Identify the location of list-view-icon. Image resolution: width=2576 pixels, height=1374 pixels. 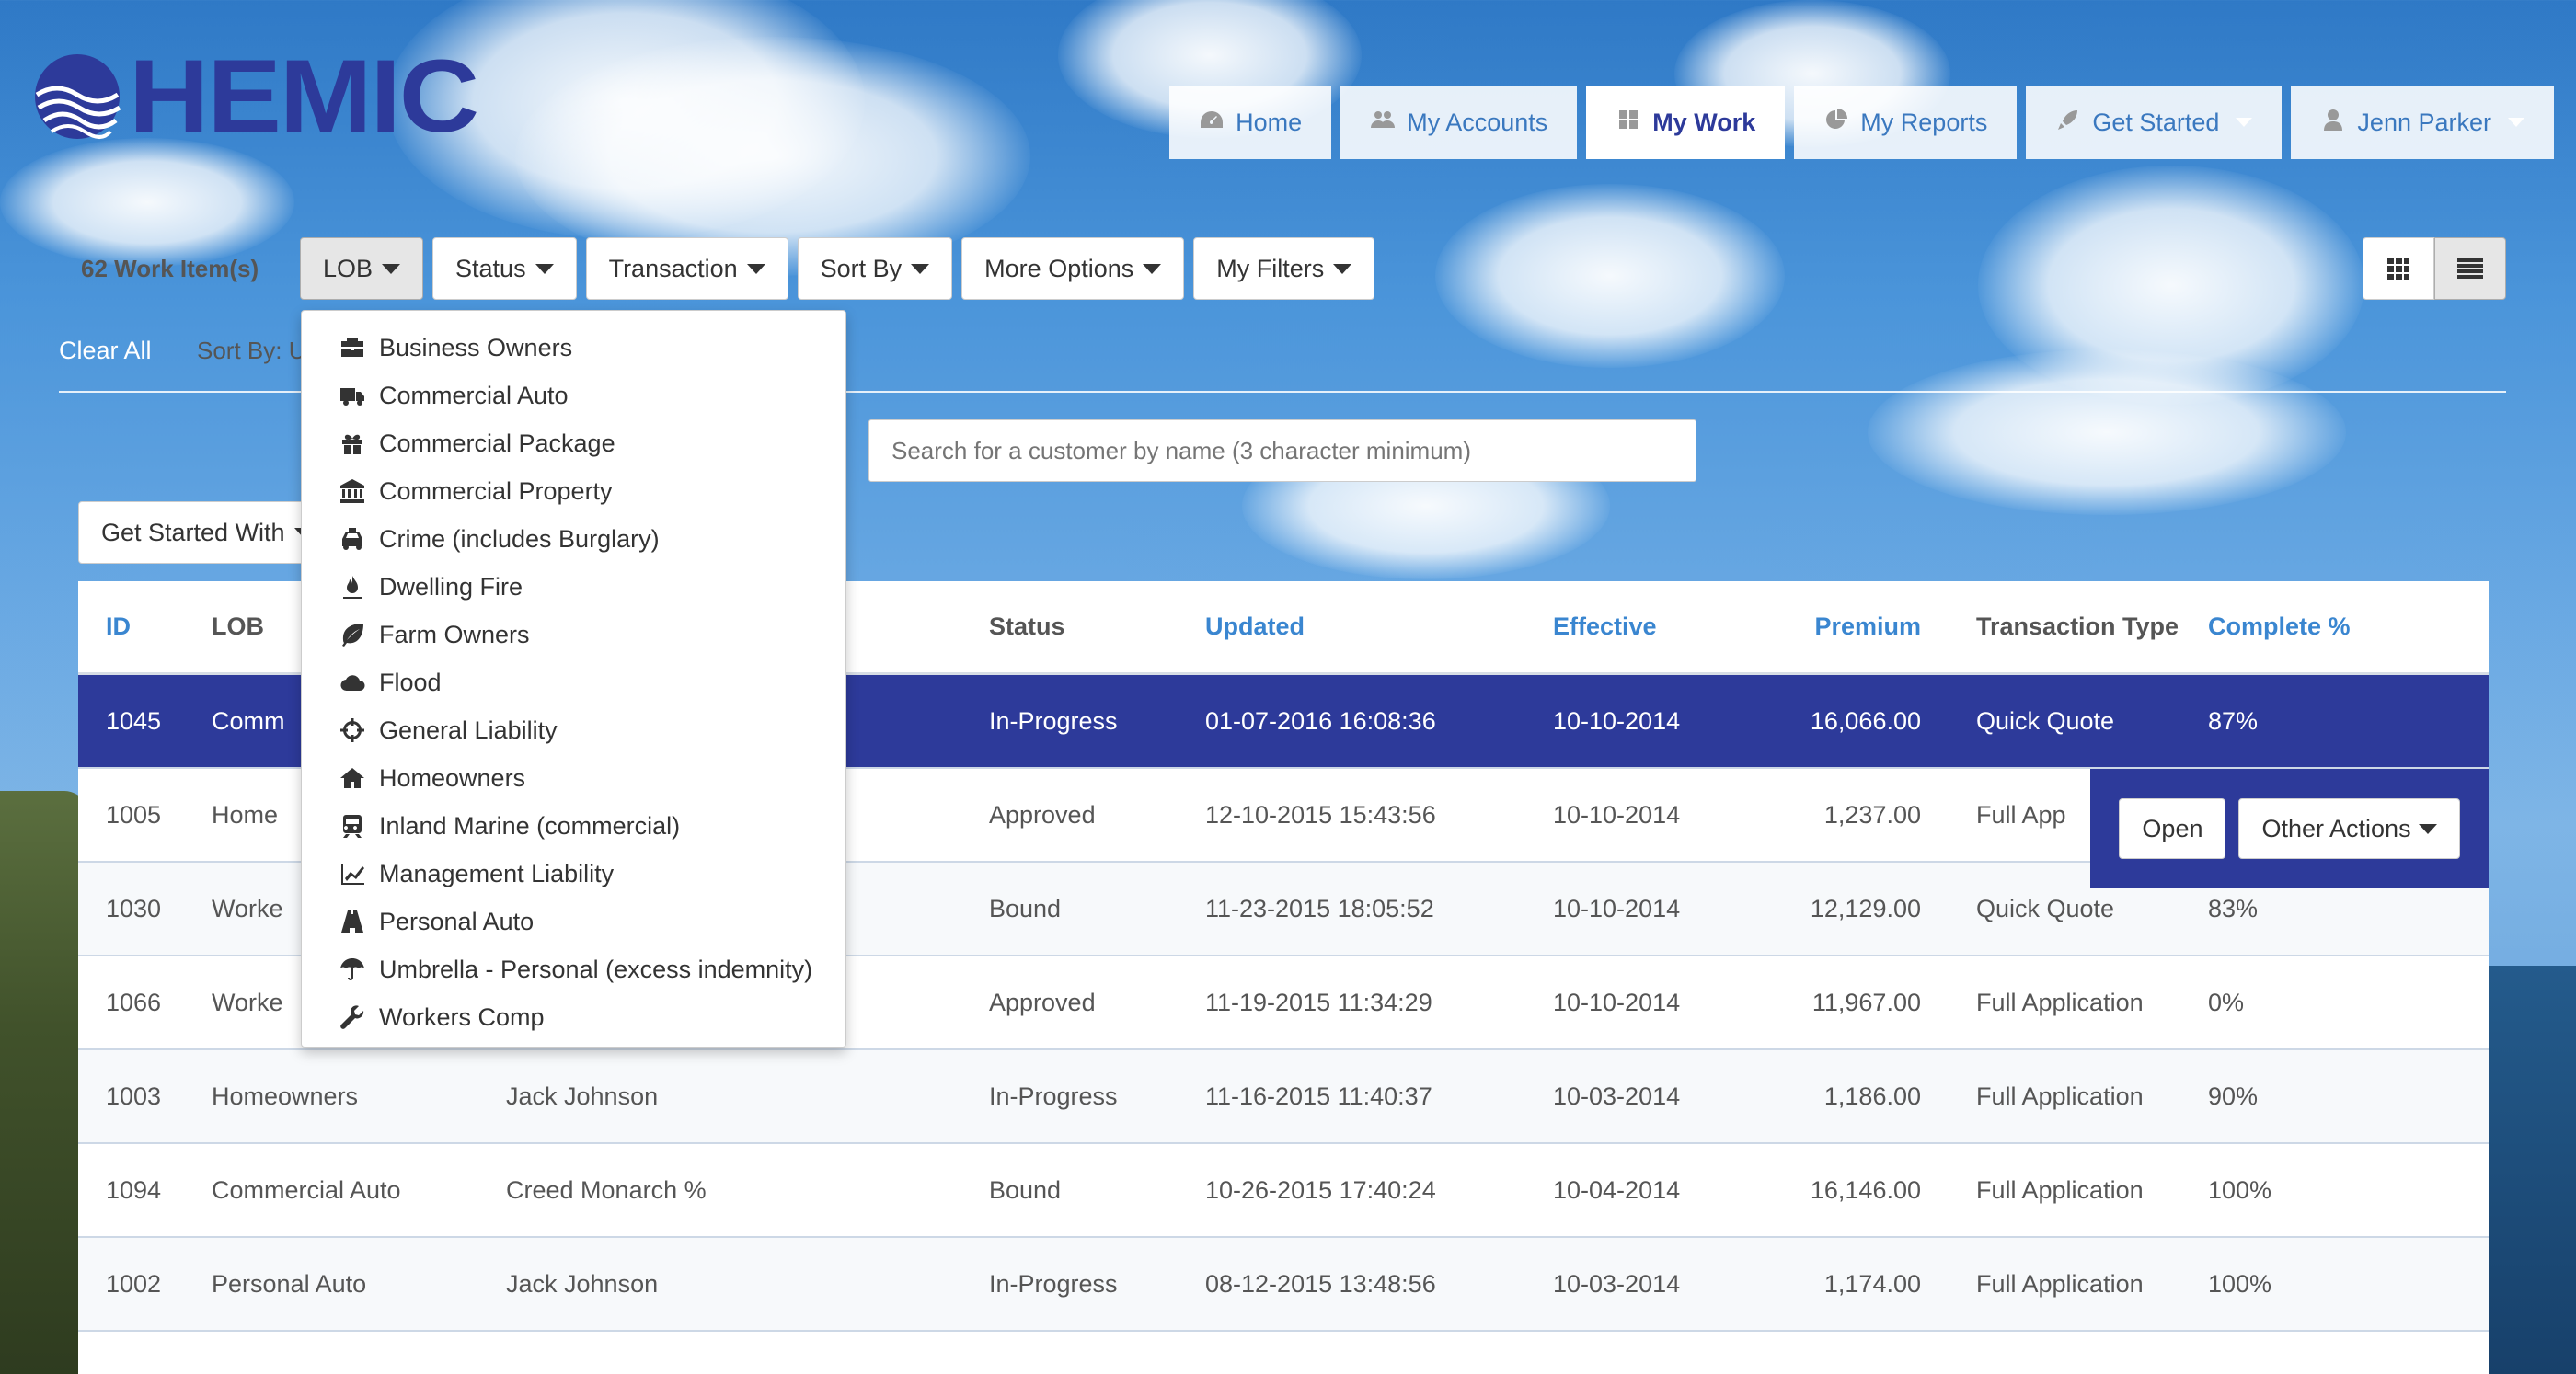
(2470, 268).